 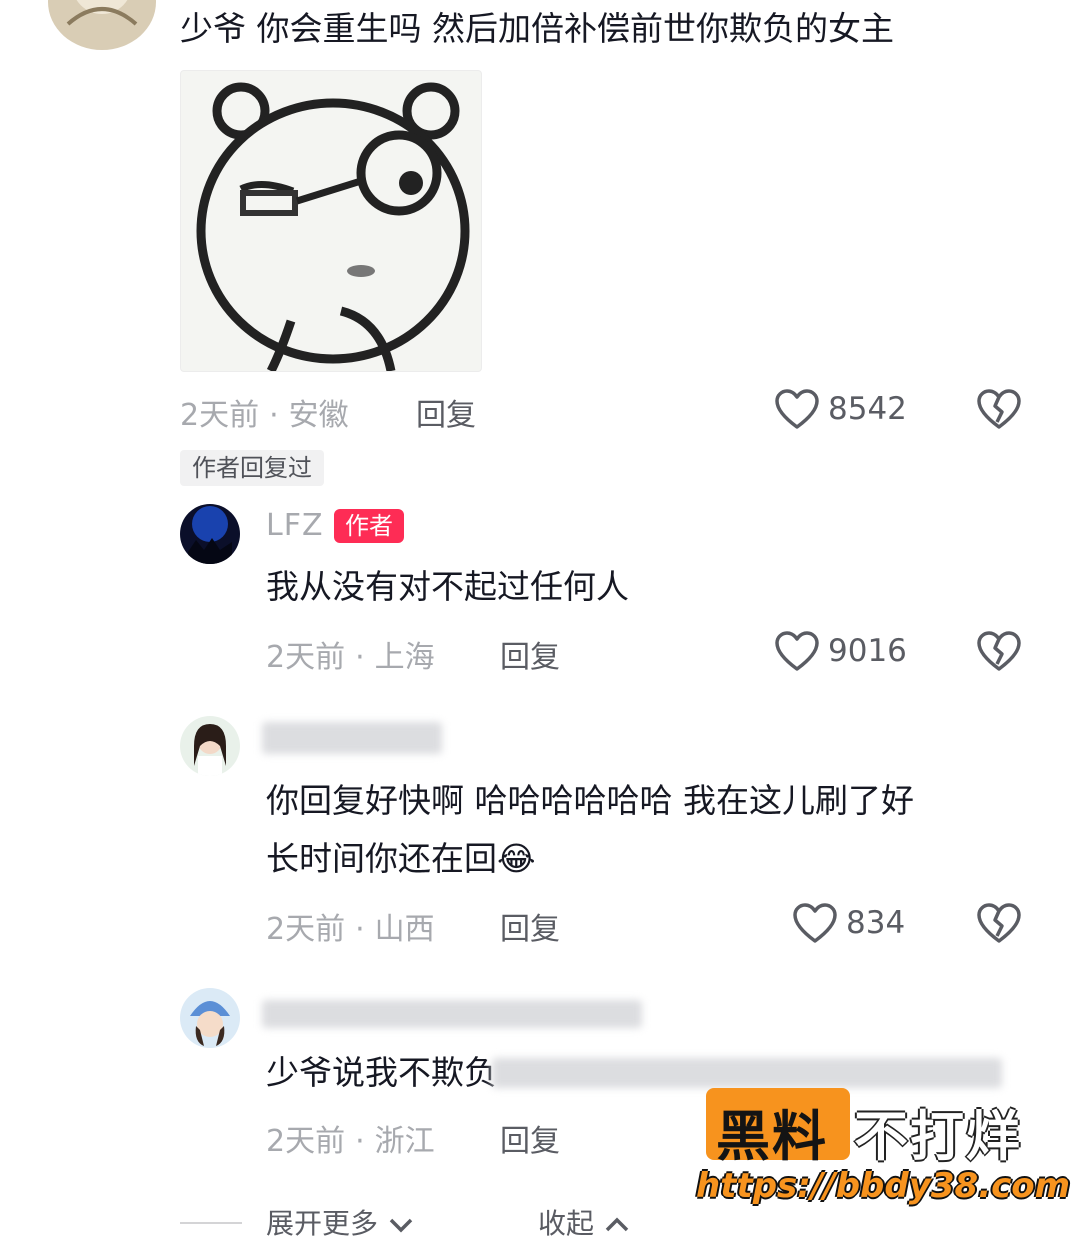 What do you see at coordinates (264, 415) in the screenshot?
I see `comment-meta: 2天前 · 安徽` at bounding box center [264, 415].